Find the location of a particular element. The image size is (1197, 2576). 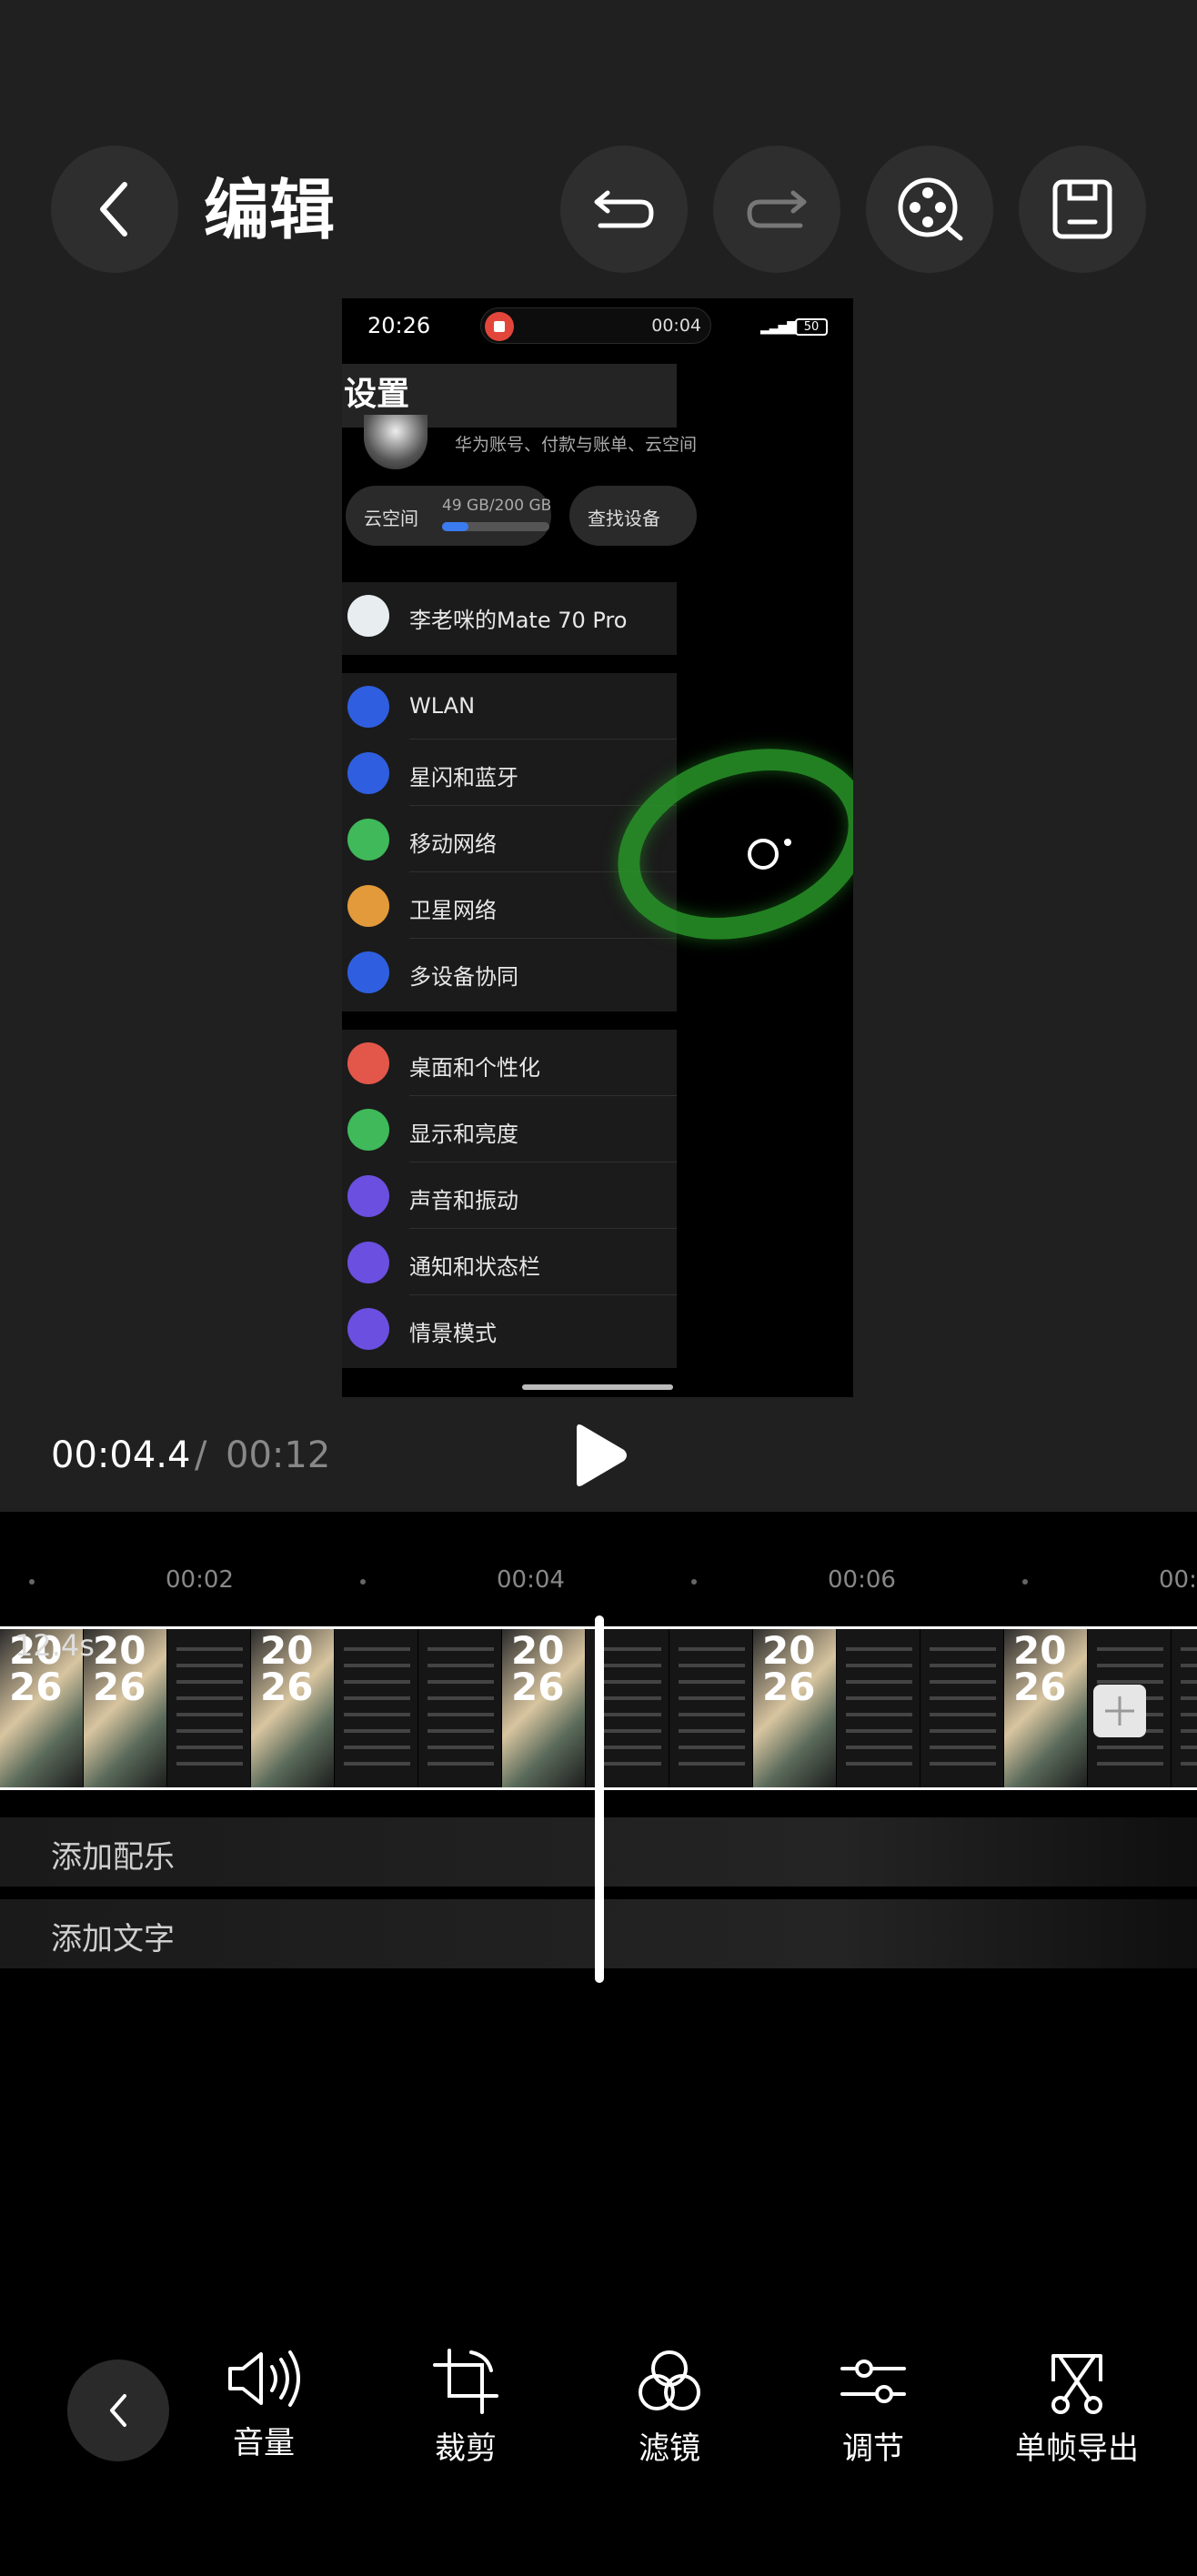

film-reel-button is located at coordinates (929, 209).